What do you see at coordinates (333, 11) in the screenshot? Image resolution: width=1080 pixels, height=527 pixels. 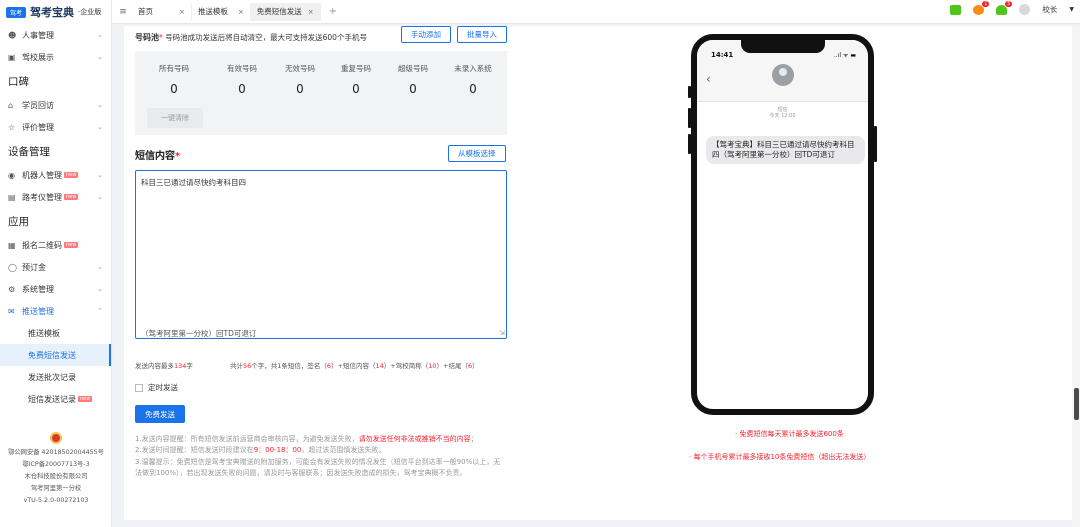 I see `add-tab-icon: +` at bounding box center [333, 11].